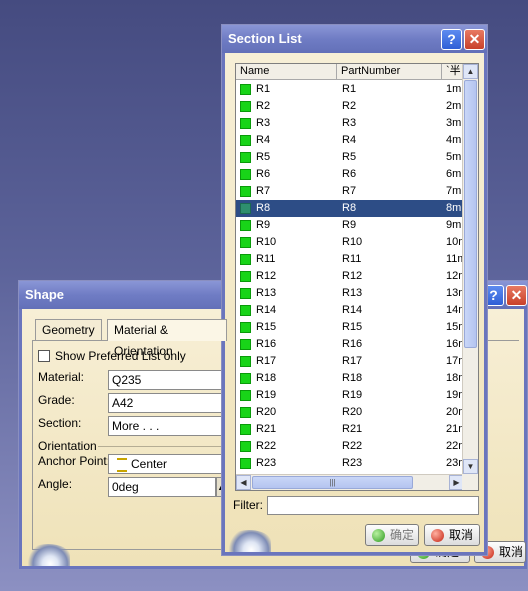  I want to click on anchor-point-field: Center, so click(168, 464).